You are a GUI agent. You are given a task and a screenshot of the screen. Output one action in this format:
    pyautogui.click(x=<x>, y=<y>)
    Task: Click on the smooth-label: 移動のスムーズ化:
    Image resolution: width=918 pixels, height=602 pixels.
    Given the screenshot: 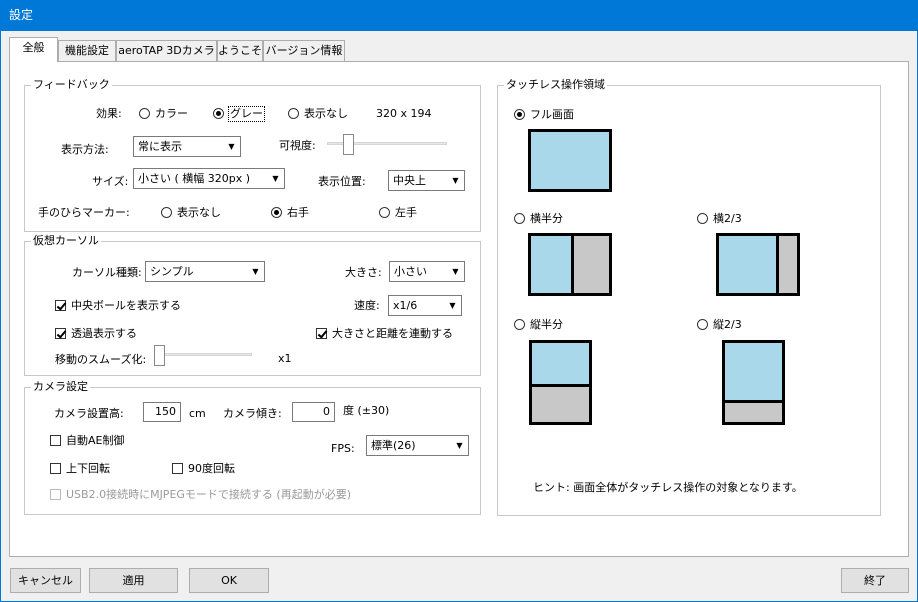 What is the action you would take?
    pyautogui.click(x=101, y=359)
    